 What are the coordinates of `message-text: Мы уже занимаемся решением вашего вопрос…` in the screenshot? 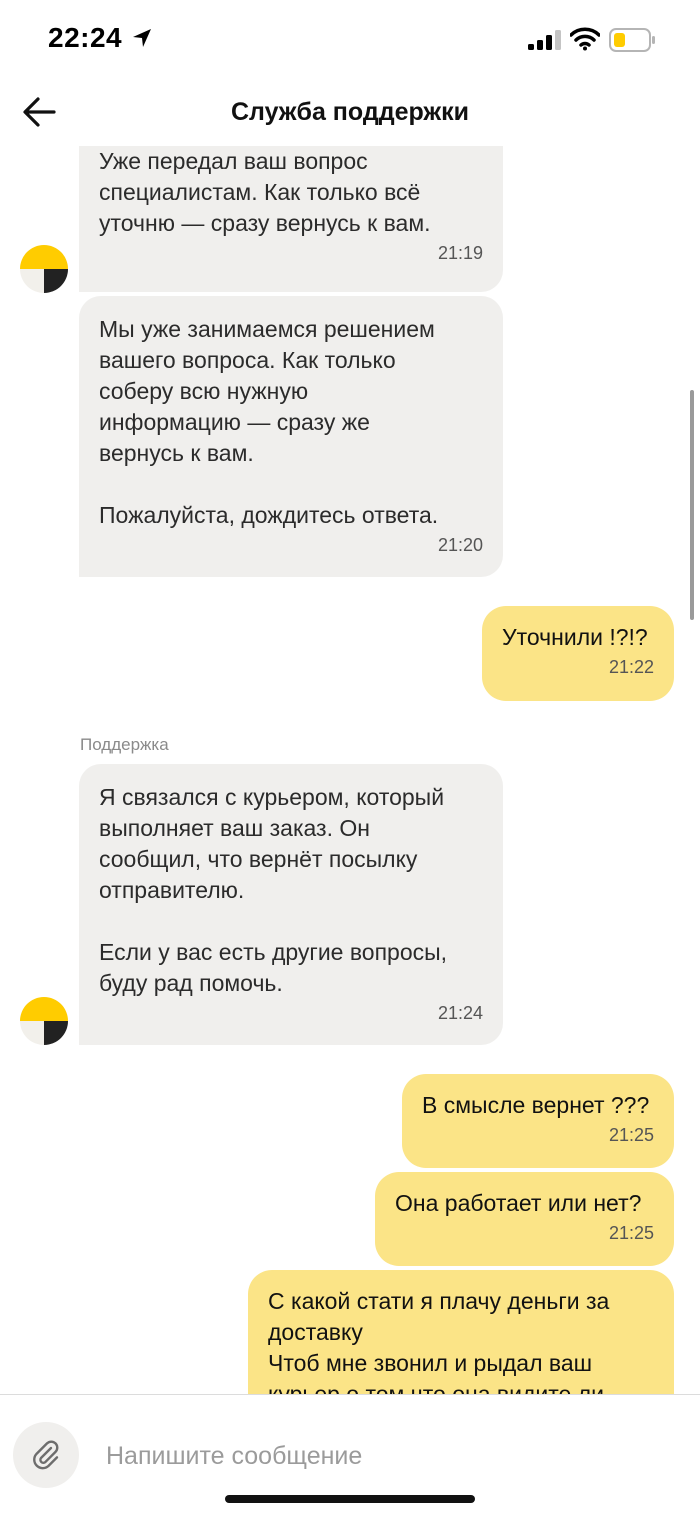 It's located at (269, 422).